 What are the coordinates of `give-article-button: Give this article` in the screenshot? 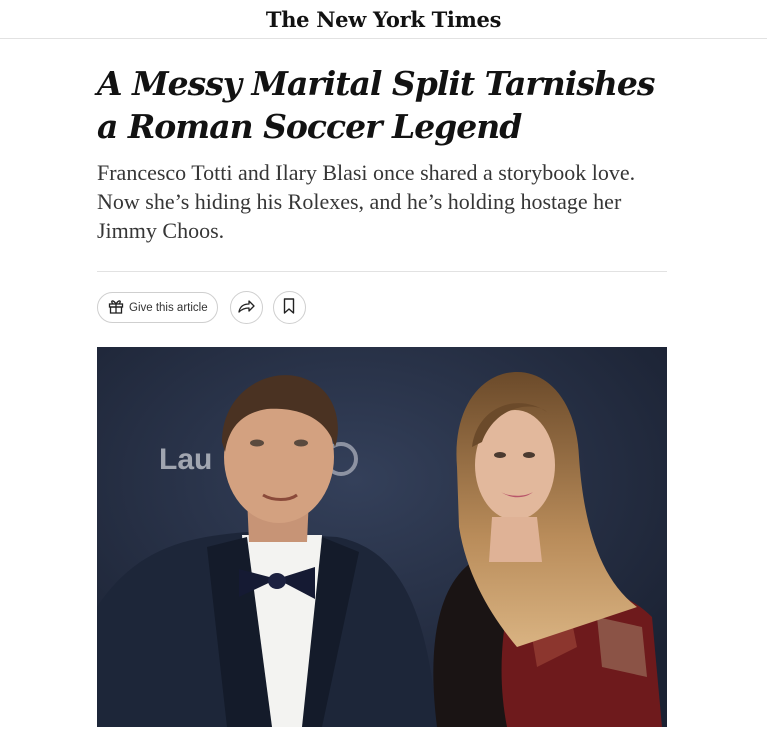 It's located at (157, 307).